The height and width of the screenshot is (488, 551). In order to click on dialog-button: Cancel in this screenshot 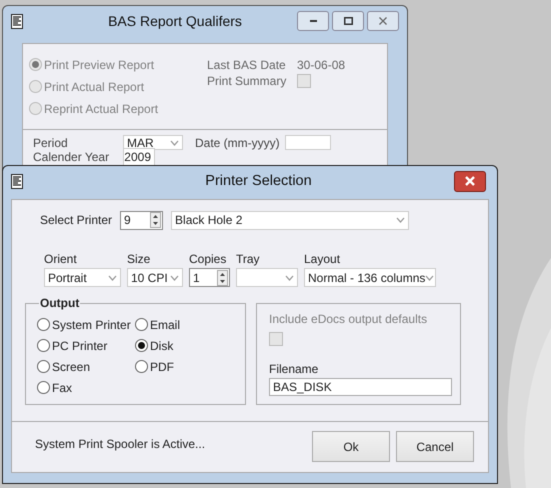, I will do `click(435, 446)`.